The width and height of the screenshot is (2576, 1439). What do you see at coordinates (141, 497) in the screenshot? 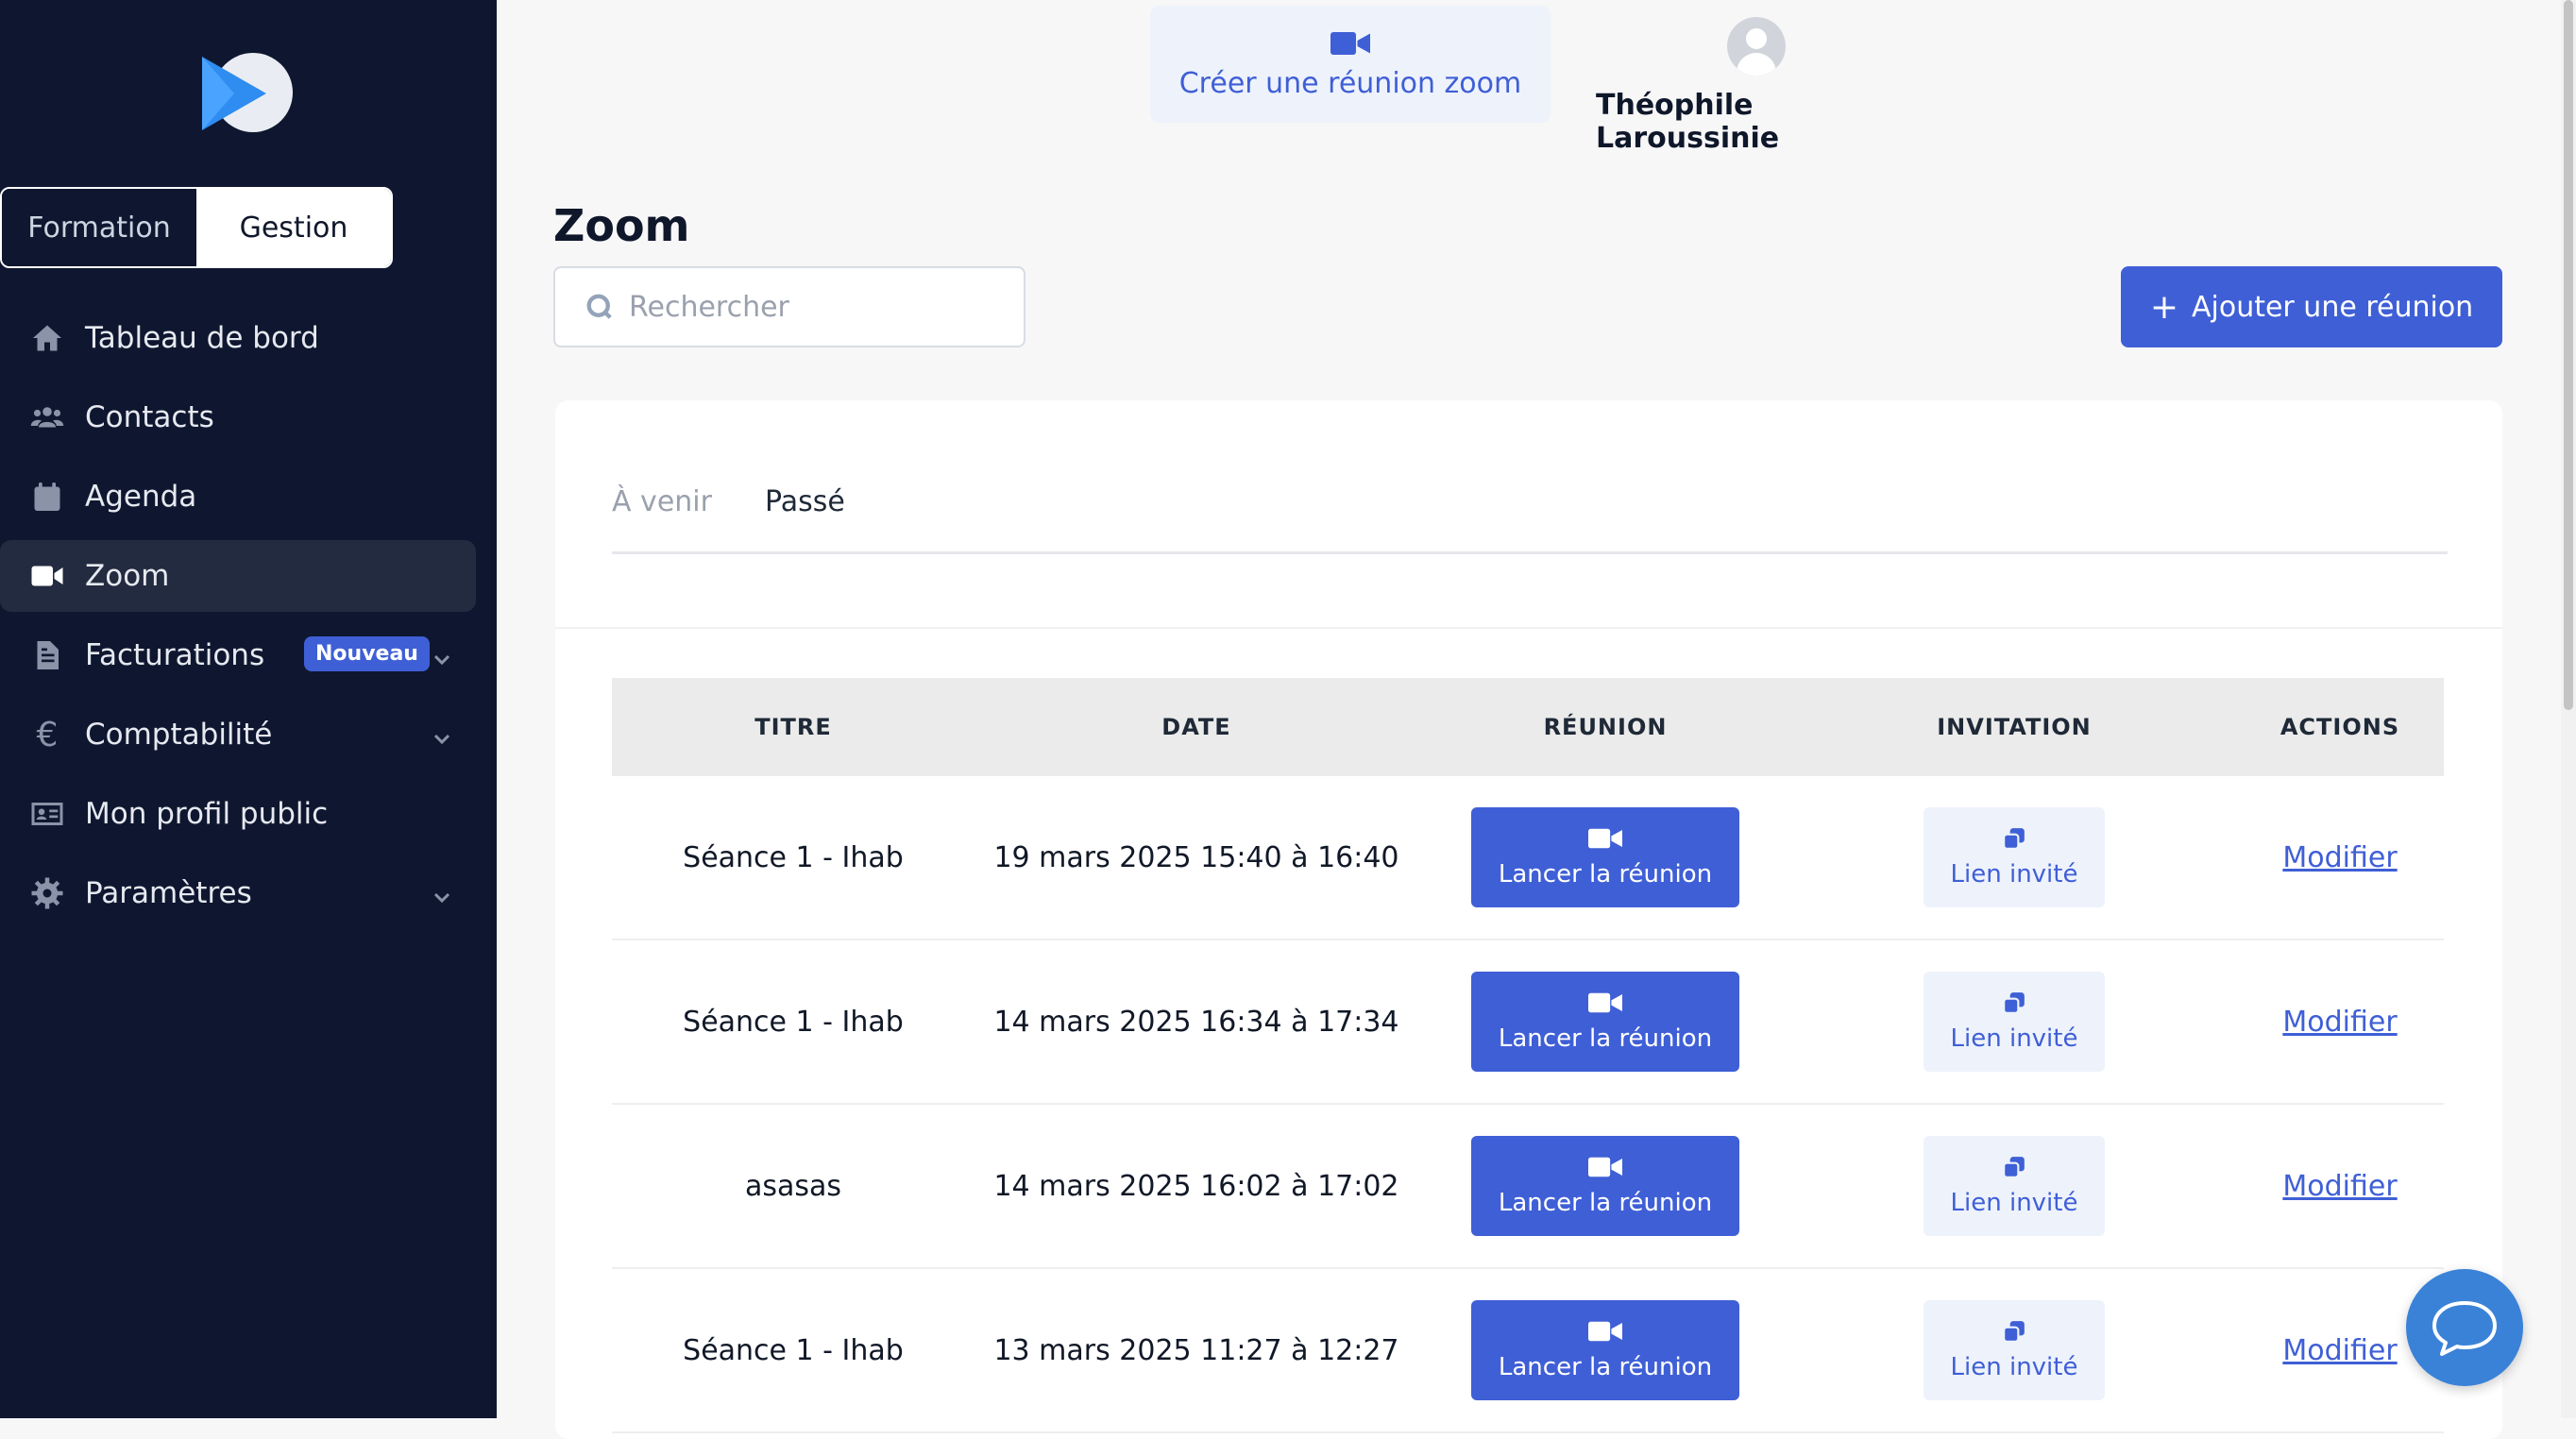
I see `sidebar-item-label: Agenda` at bounding box center [141, 497].